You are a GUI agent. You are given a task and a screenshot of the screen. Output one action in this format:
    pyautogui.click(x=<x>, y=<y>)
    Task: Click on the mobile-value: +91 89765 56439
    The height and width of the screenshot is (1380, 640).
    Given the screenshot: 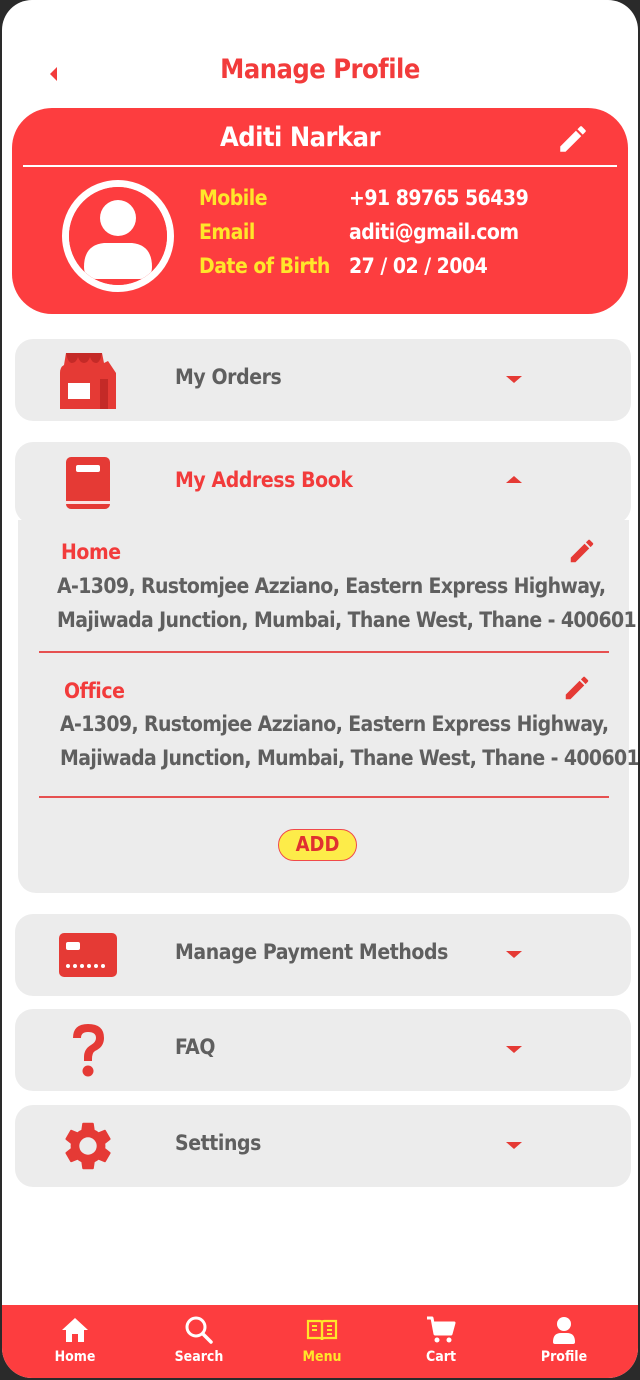 What is the action you would take?
    pyautogui.click(x=439, y=198)
    